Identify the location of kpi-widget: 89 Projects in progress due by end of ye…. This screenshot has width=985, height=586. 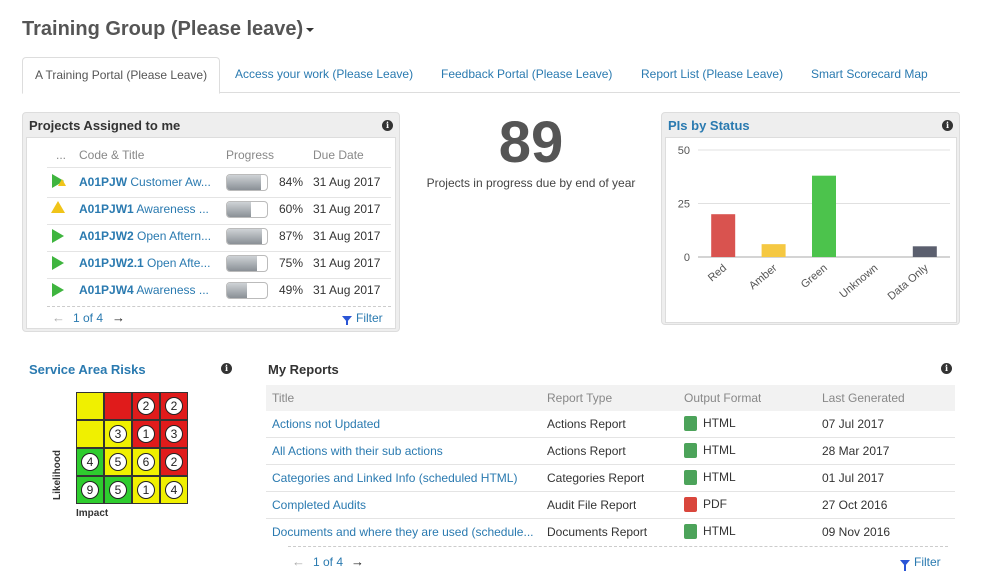
(531, 150).